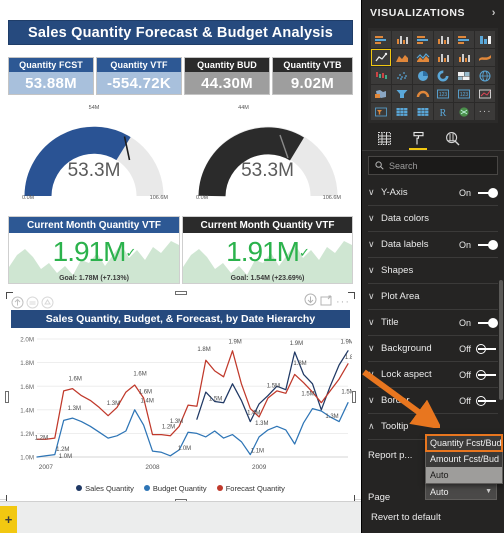  Describe the element at coordinates (94, 156) in the screenshot. I see `gauge-visual-quantity-fcst: 54M 53.3M 0.0M 106.6M` at that location.